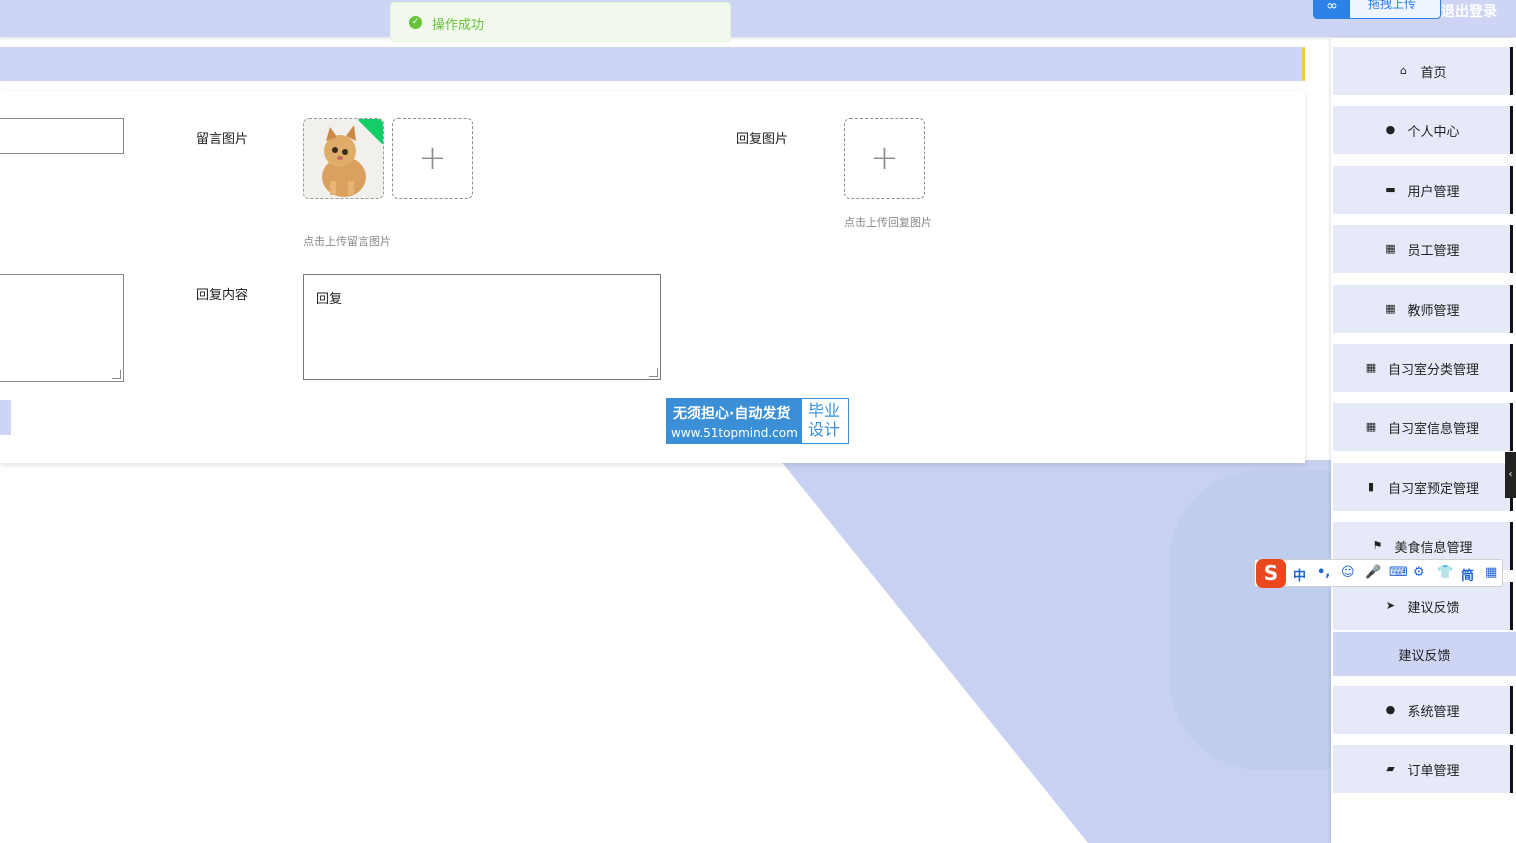  What do you see at coordinates (415, 22) in the screenshot?
I see `check-circle-icon: ✓` at bounding box center [415, 22].